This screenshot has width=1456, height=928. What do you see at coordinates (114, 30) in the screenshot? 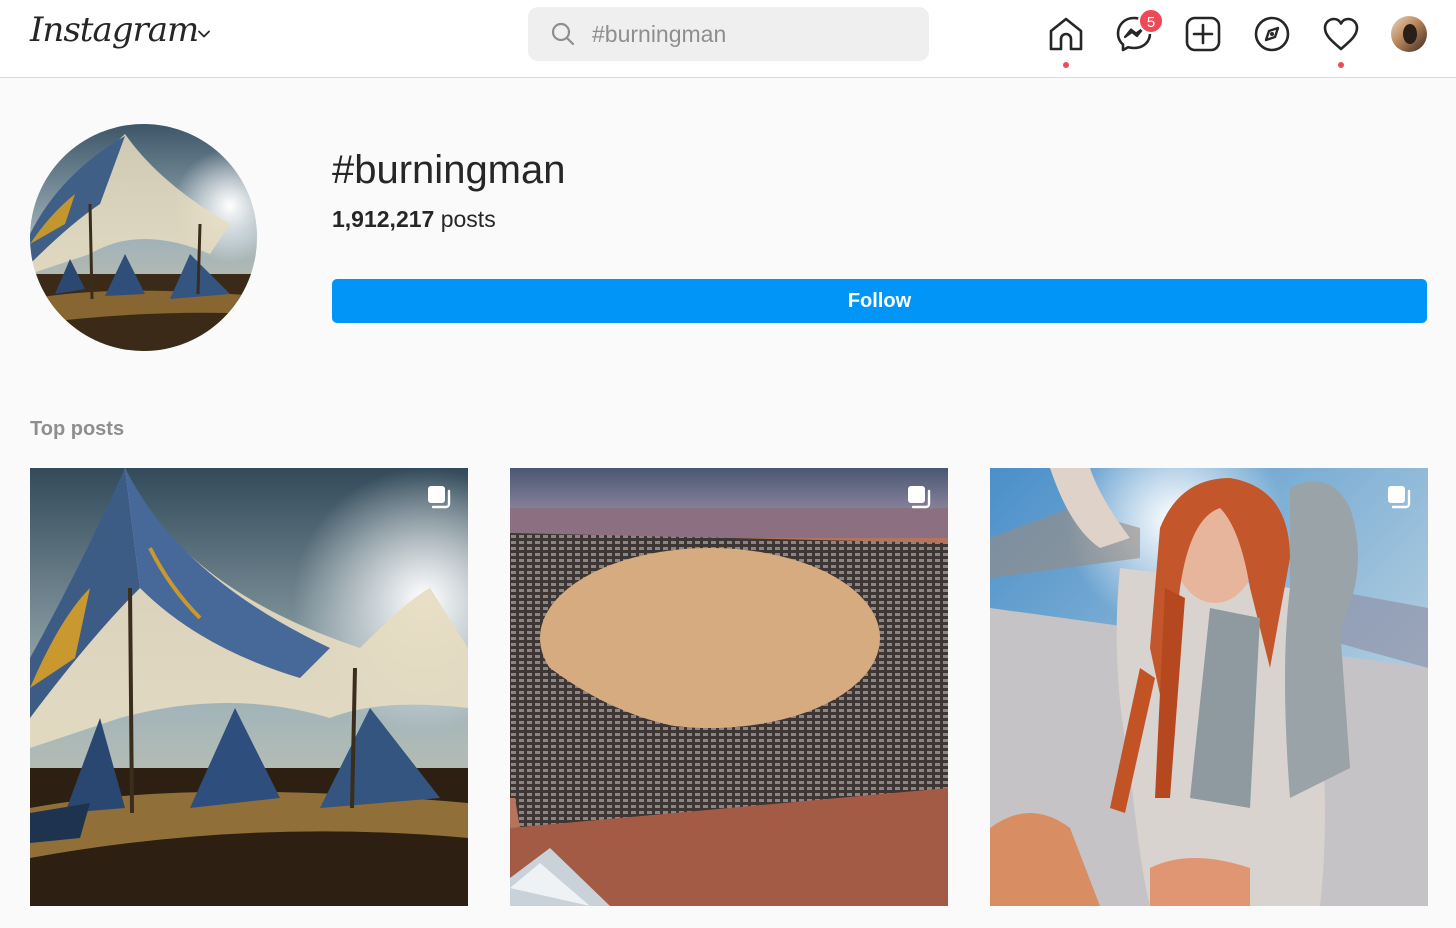
I see `instagram-logo: Instagram` at bounding box center [114, 30].